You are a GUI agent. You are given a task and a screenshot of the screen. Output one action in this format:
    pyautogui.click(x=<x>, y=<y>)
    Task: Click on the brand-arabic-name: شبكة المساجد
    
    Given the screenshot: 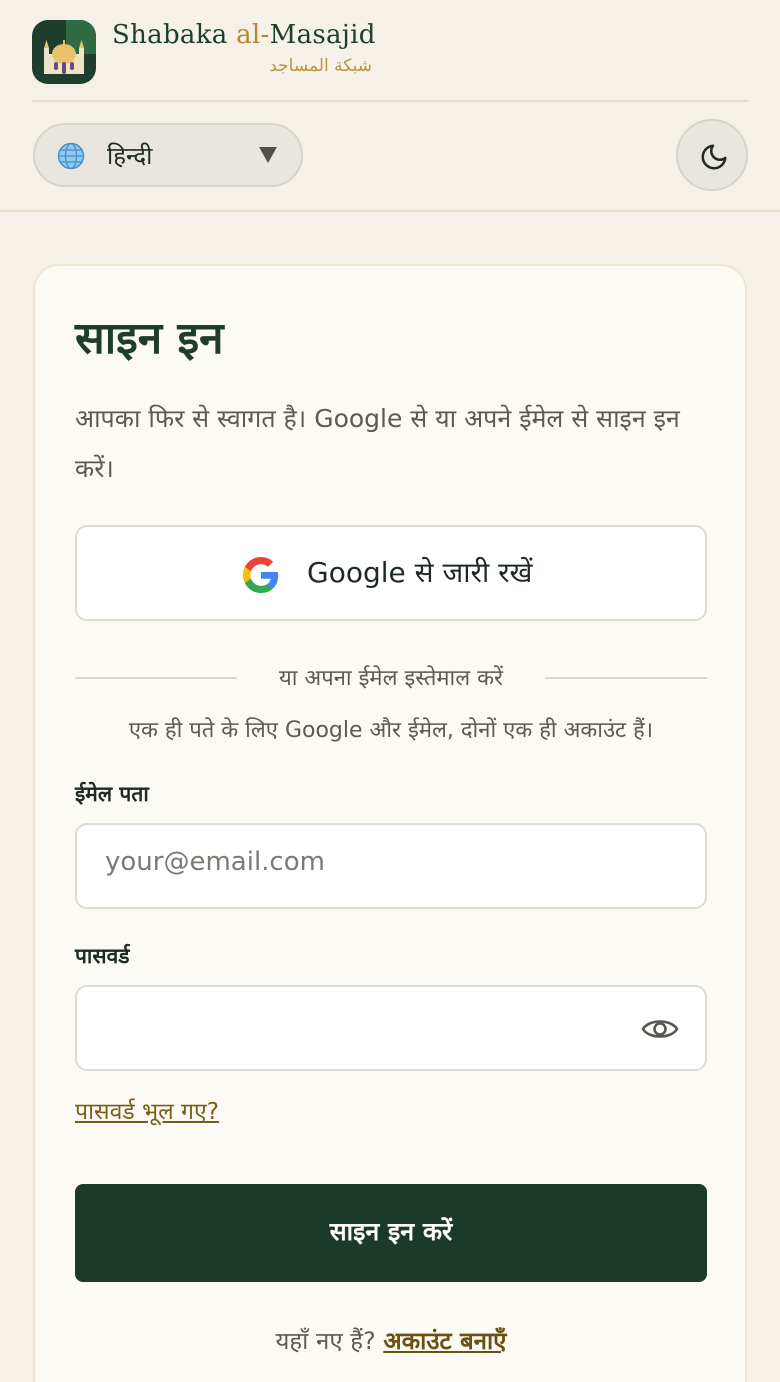 What is the action you would take?
    pyautogui.click(x=320, y=66)
    